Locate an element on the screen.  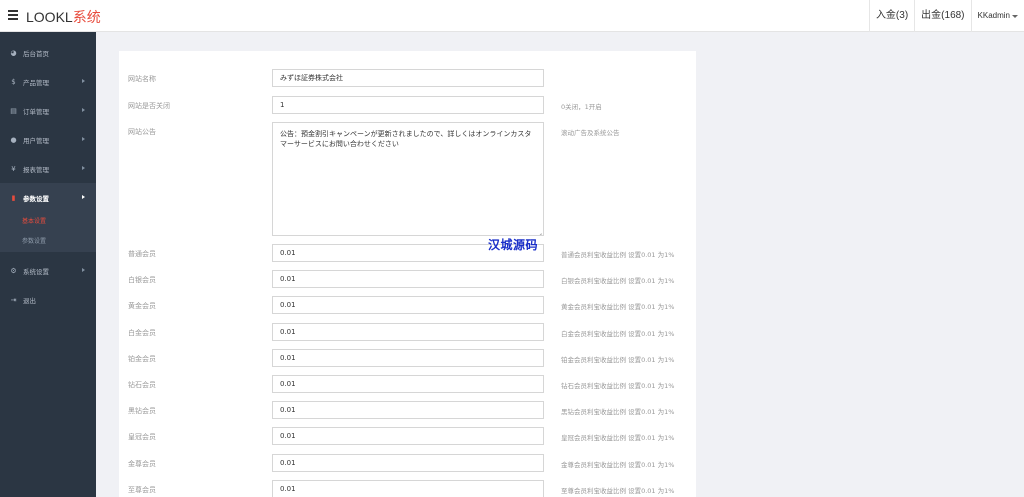
top-bar: LOOKL系统 入金(3) 出金(168) KKadmin is located at coordinates (512, 16).